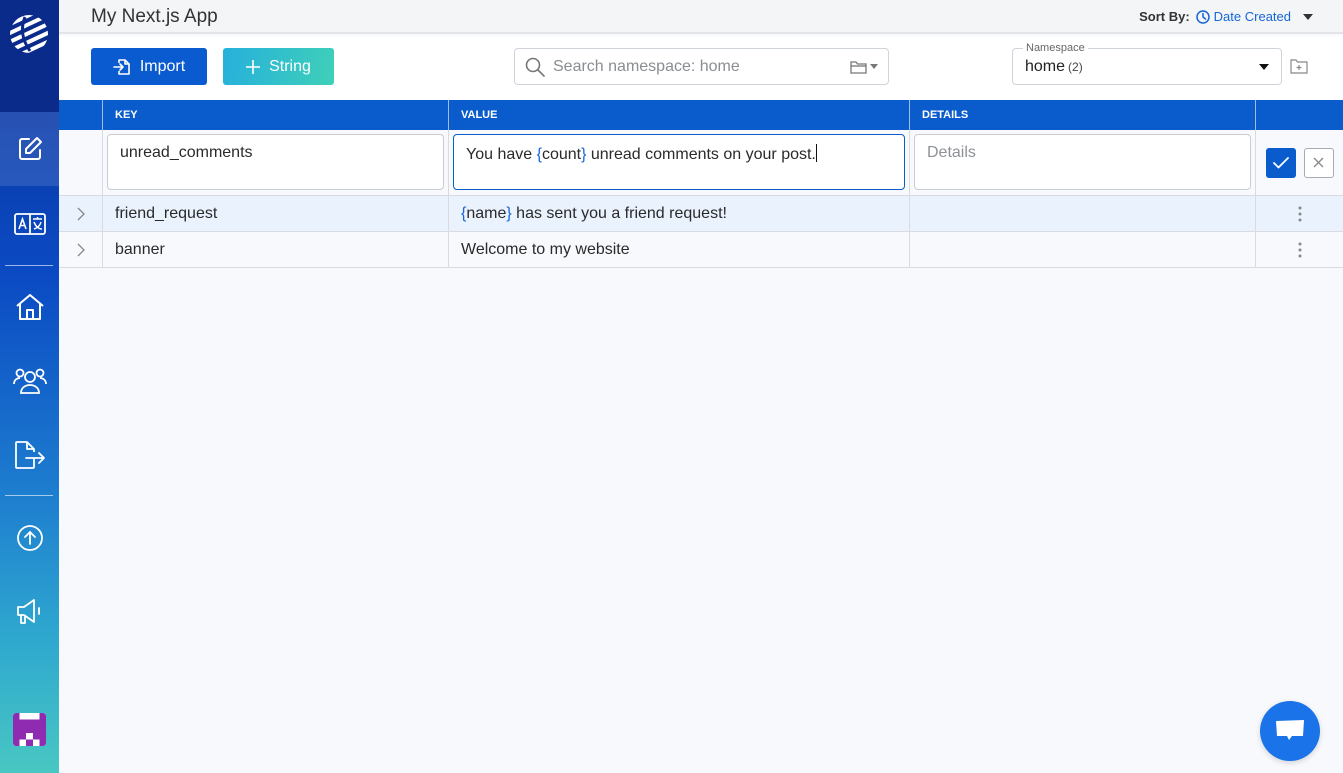  I want to click on confirm-button, so click(1280, 162).